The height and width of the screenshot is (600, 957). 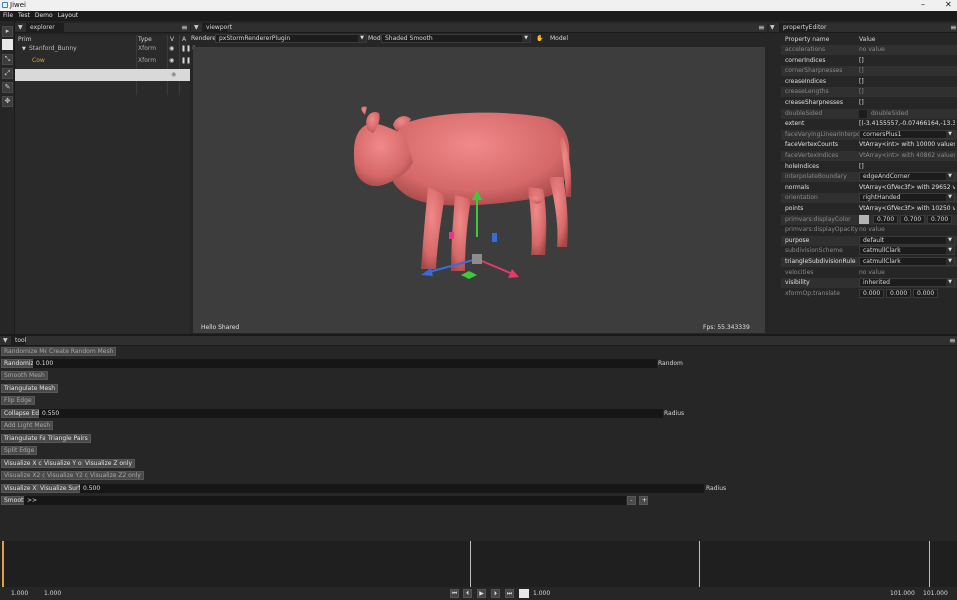 What do you see at coordinates (869, 273) in the screenshot?
I see `property-row: velocities no value` at bounding box center [869, 273].